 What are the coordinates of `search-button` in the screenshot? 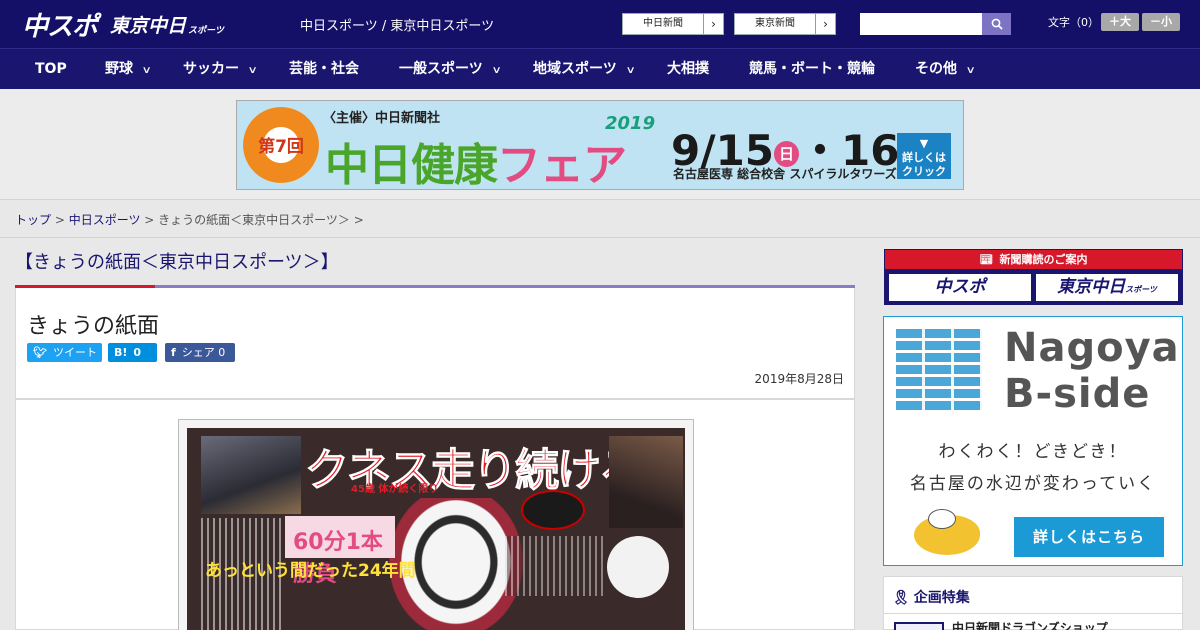 It's located at (996, 24).